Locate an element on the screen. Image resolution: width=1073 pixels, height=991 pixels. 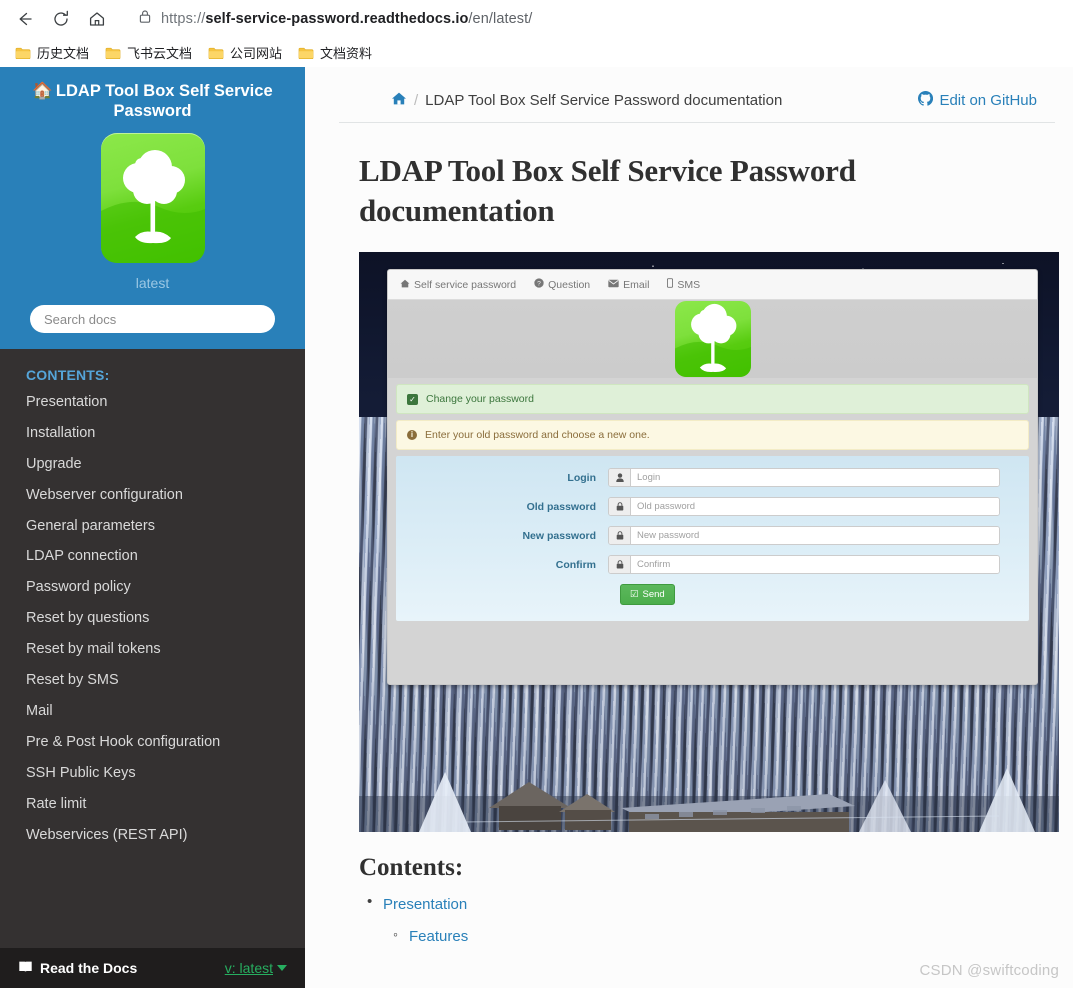
sidebar-item-label: Webserver configuration is located at coordinates (152, 495).